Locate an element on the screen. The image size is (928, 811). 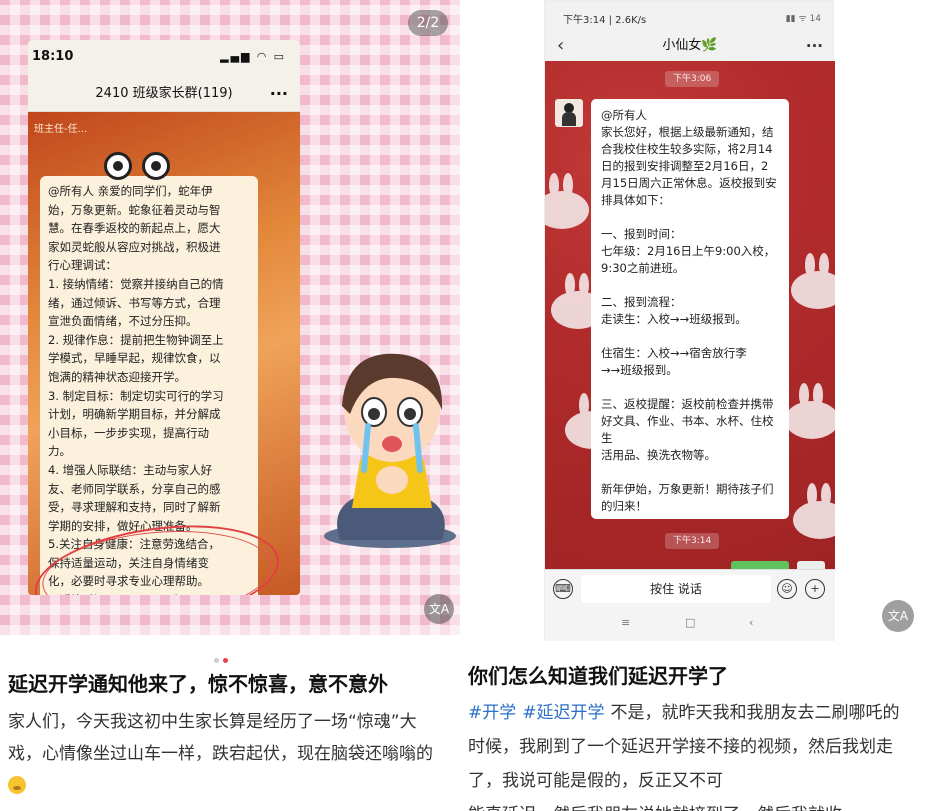
status-text: 下午3:14 | 2.6K/s is located at coordinates (605, 20).